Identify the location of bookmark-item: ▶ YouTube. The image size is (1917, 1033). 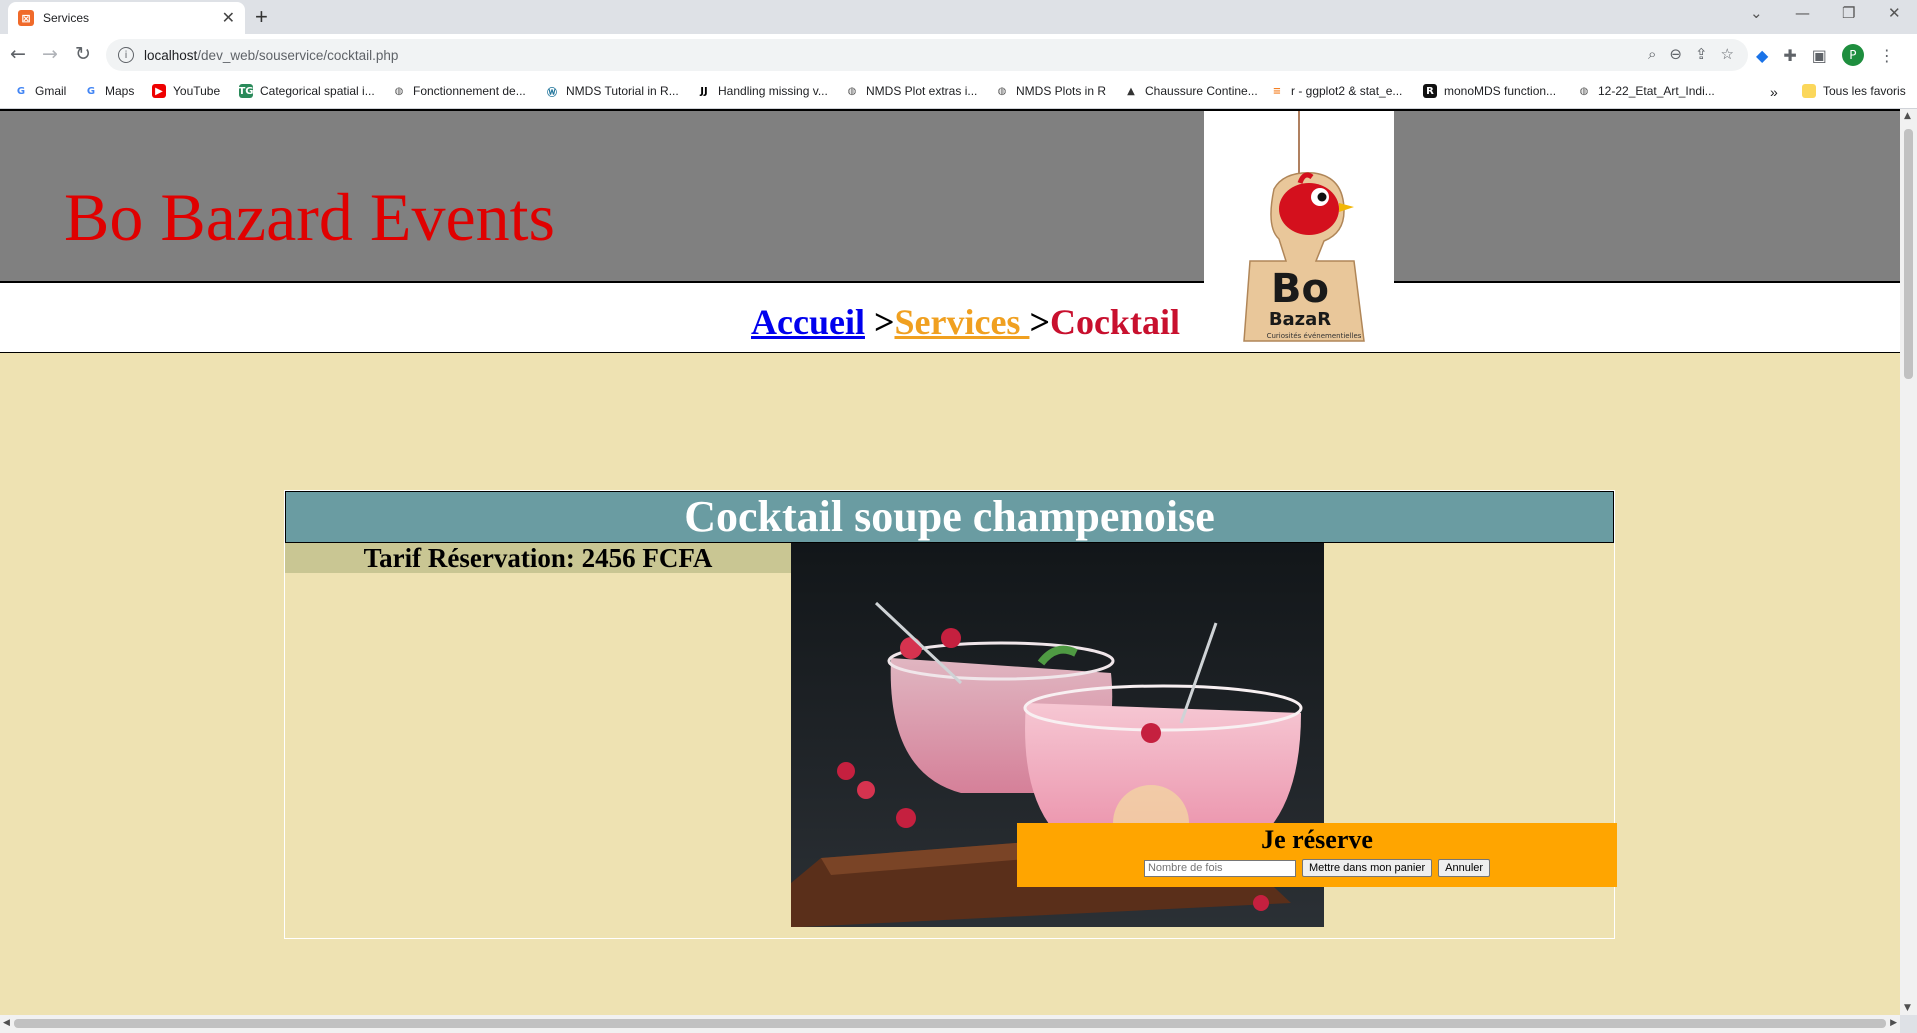
(186, 91).